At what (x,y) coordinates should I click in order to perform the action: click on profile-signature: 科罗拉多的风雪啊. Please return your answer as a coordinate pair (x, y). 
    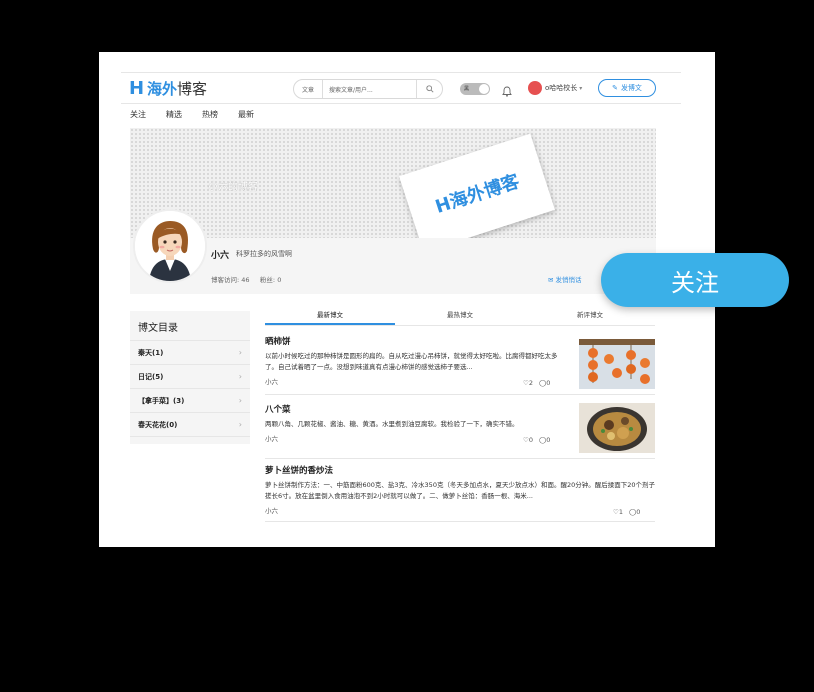
    Looking at the image, I should click on (264, 254).